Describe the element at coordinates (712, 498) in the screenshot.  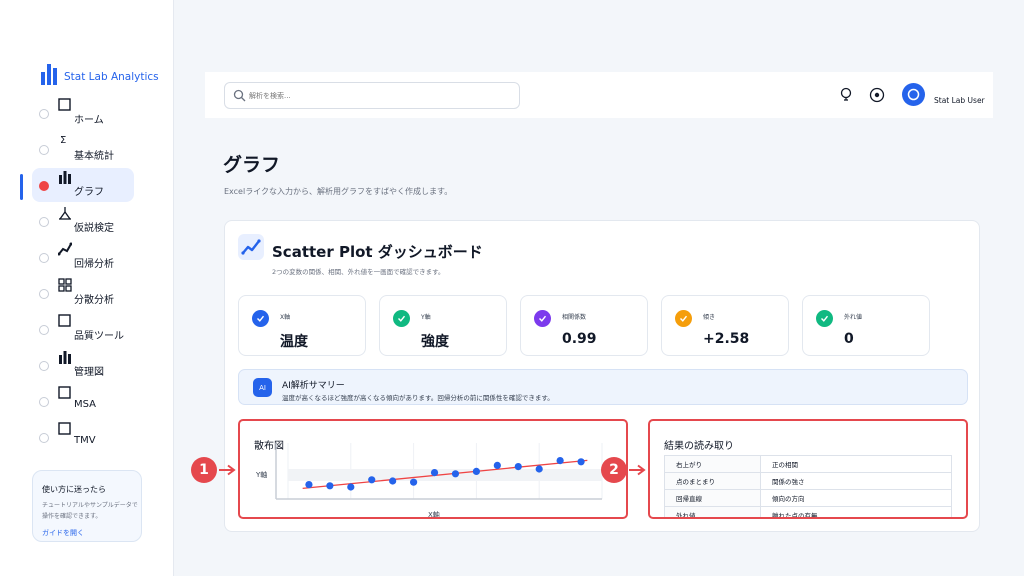
I see `reading-term: 回帰直線` at that location.